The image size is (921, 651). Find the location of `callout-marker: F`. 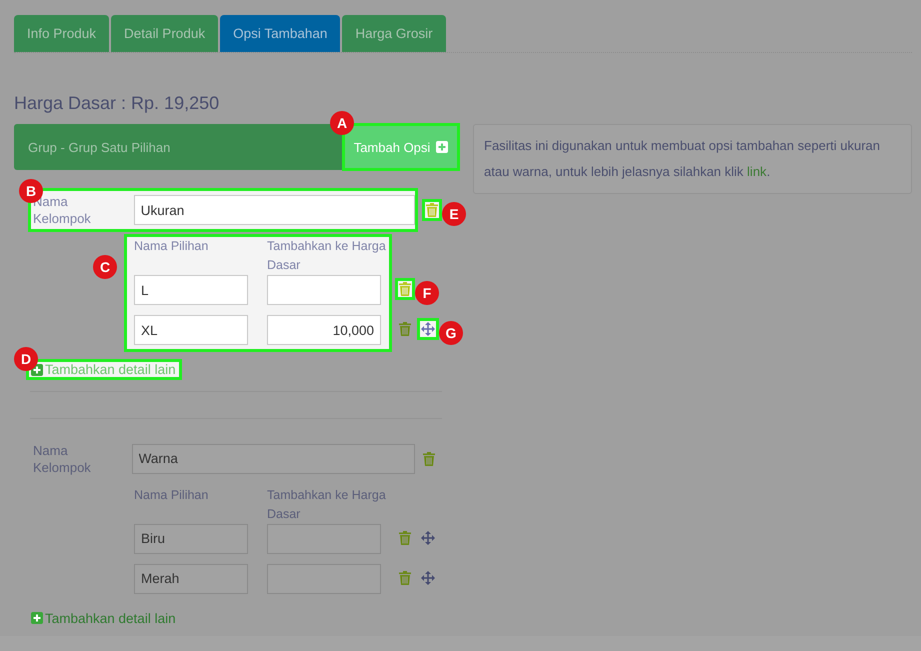

callout-marker: F is located at coordinates (427, 293).